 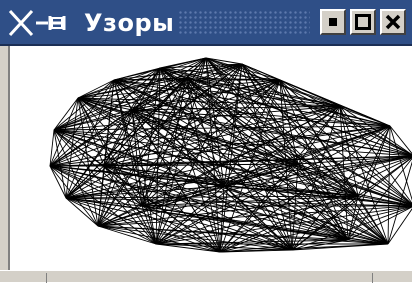 I want to click on bottom-scrollbar, so click(x=206, y=276).